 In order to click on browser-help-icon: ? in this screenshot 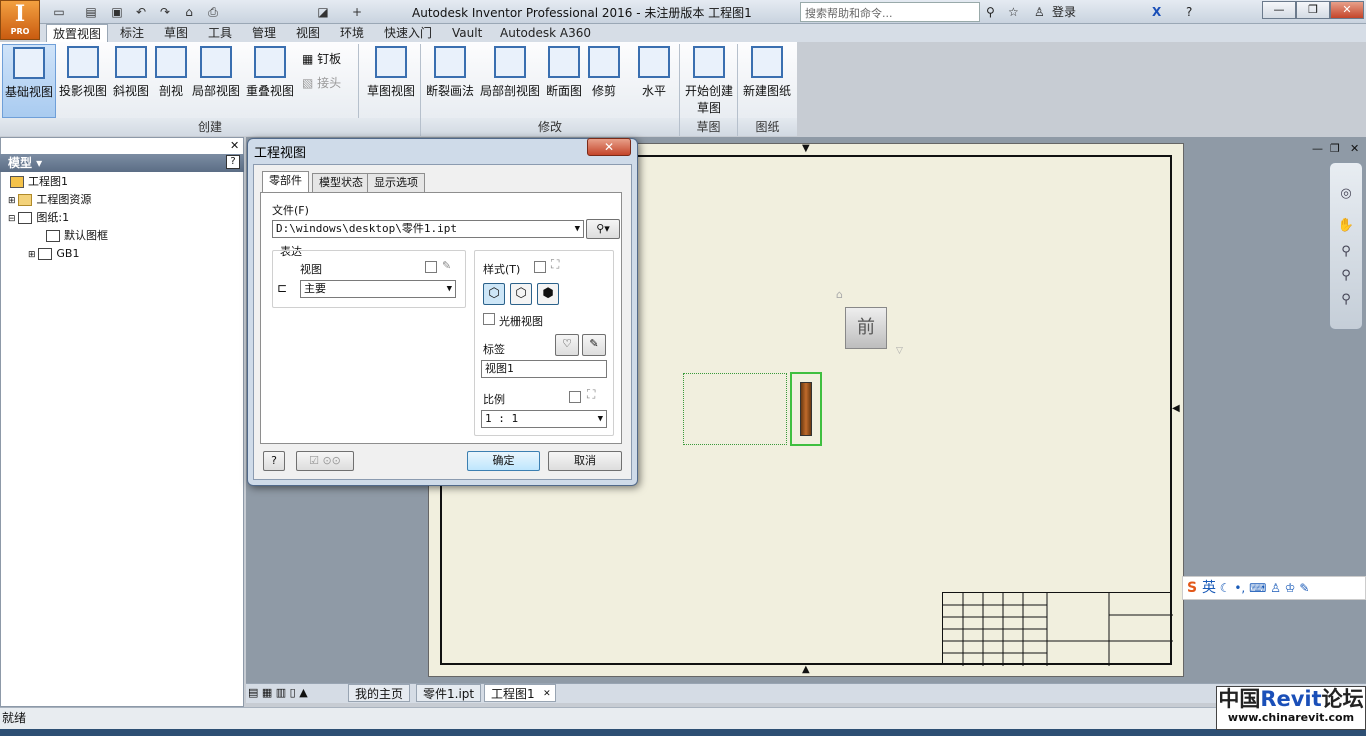, I will do `click(233, 162)`.